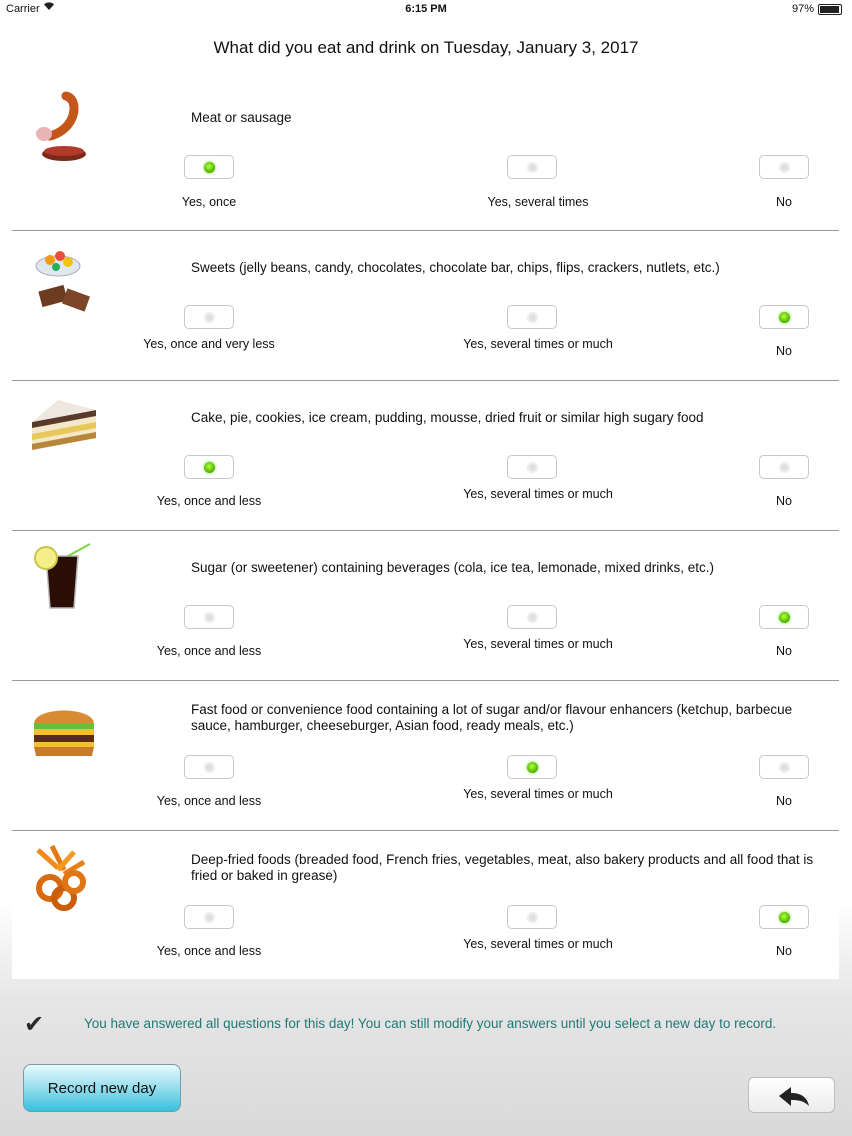 This screenshot has width=852, height=1136. Describe the element at coordinates (63, 281) in the screenshot. I see `sweets-icon` at that location.